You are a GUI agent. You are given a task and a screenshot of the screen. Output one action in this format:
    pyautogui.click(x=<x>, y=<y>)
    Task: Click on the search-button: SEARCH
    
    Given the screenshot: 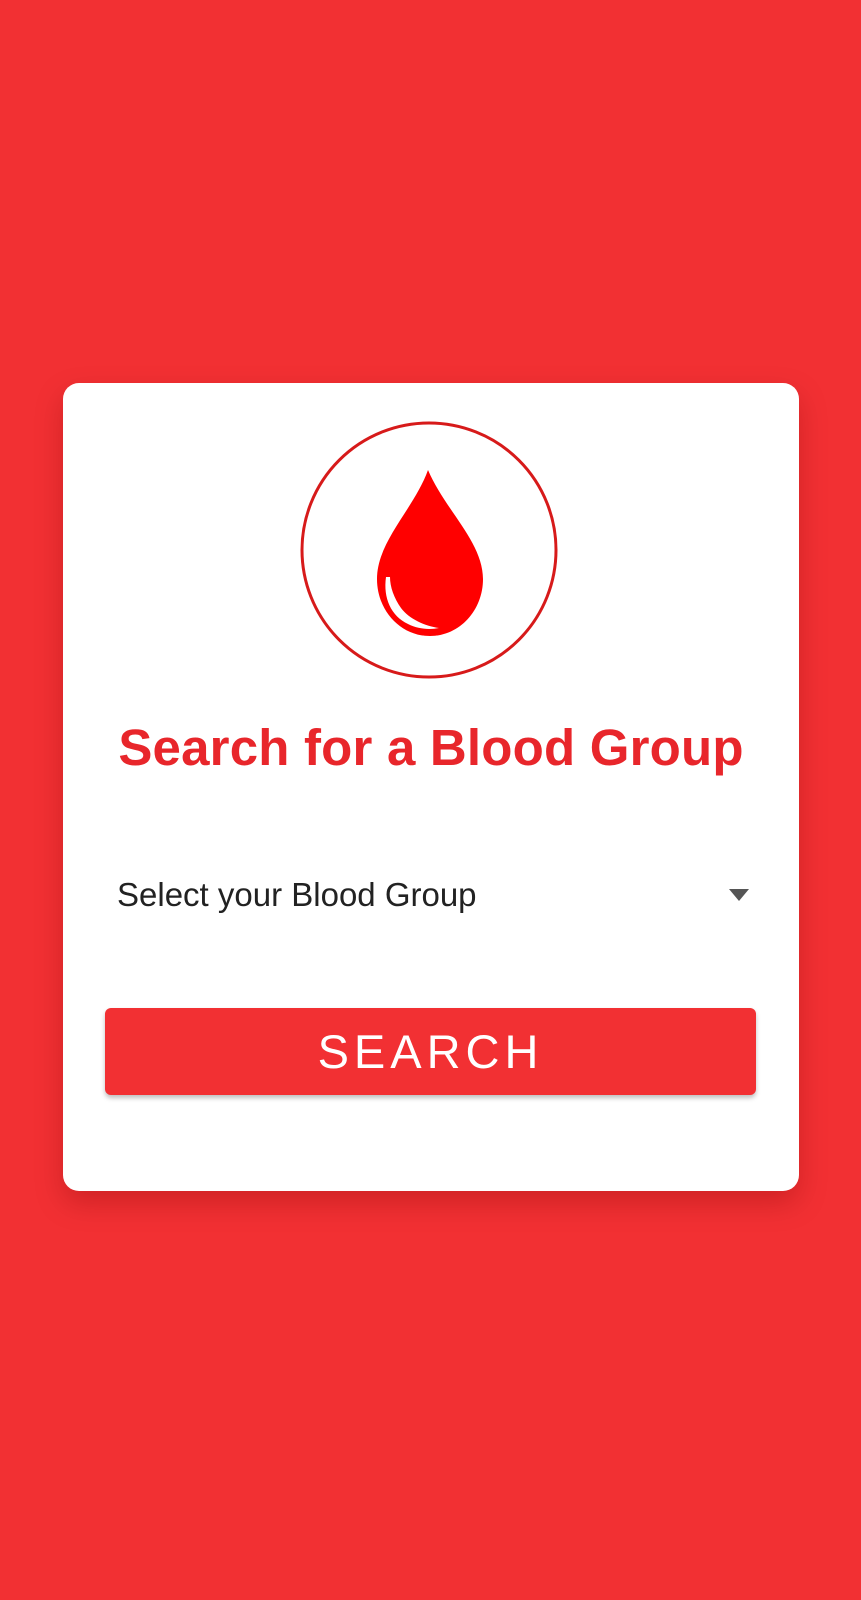 What is the action you would take?
    pyautogui.click(x=430, y=1051)
    